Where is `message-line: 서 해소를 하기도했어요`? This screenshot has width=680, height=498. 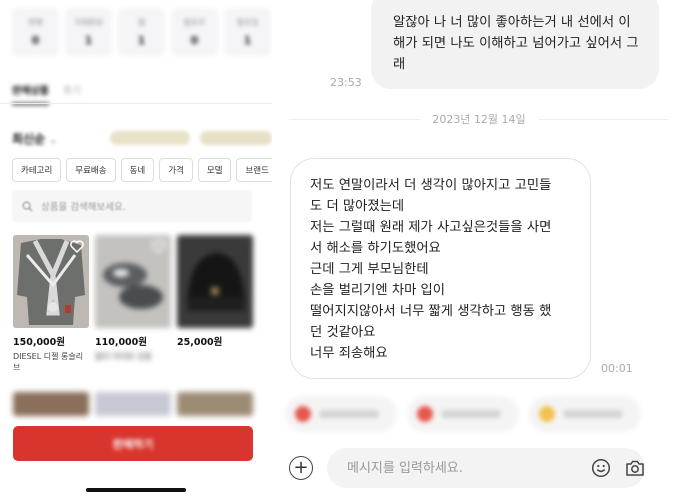 message-line: 서 해소를 하기도했어요 is located at coordinates (375, 248).